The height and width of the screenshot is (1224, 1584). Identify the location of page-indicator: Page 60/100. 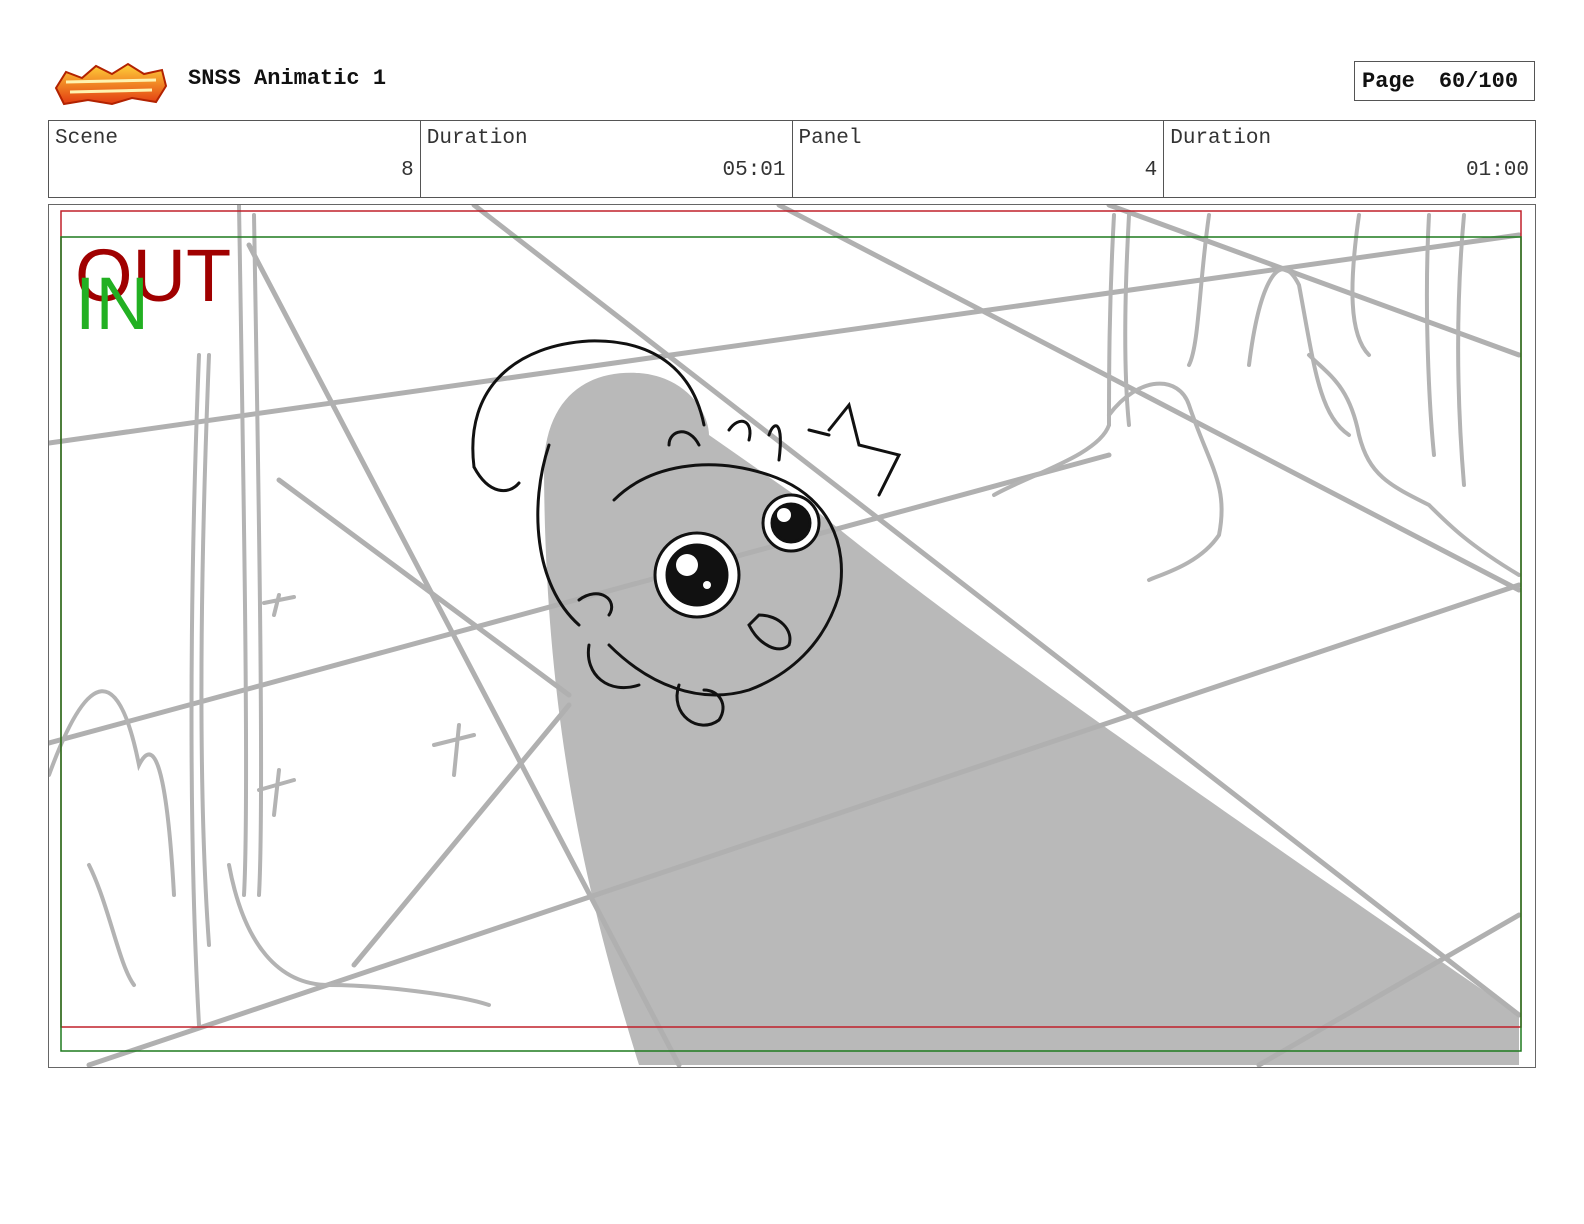
(1444, 81).